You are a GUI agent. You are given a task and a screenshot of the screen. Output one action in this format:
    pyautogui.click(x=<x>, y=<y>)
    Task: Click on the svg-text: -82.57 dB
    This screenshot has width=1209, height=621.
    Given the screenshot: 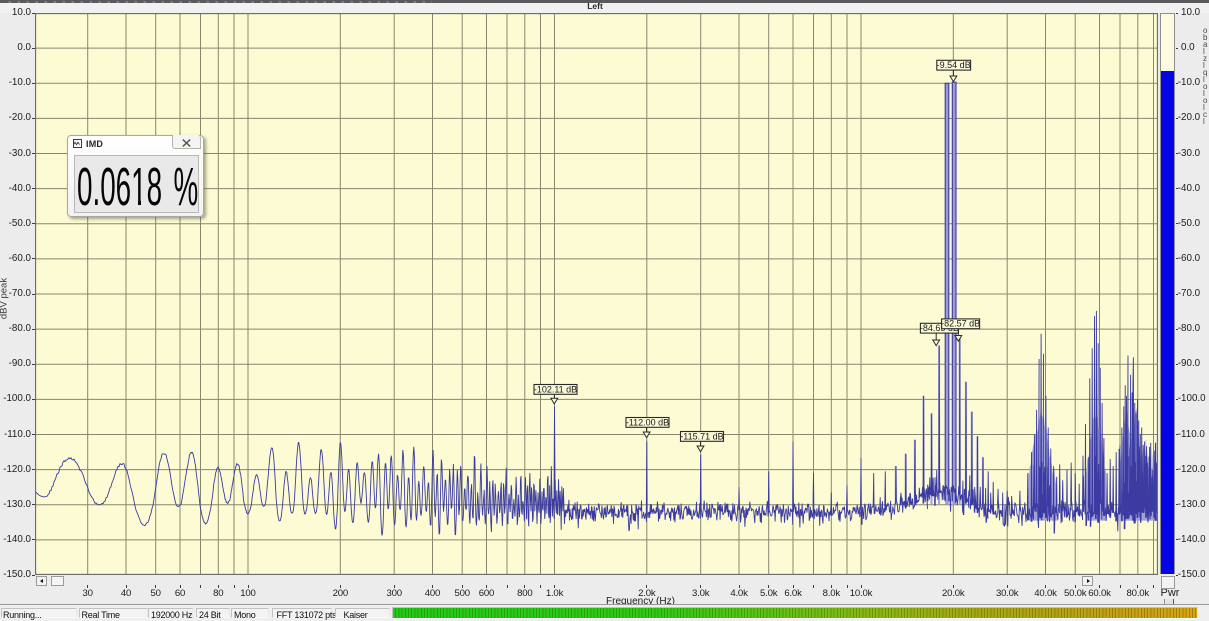 What is the action you would take?
    pyautogui.click(x=960, y=324)
    